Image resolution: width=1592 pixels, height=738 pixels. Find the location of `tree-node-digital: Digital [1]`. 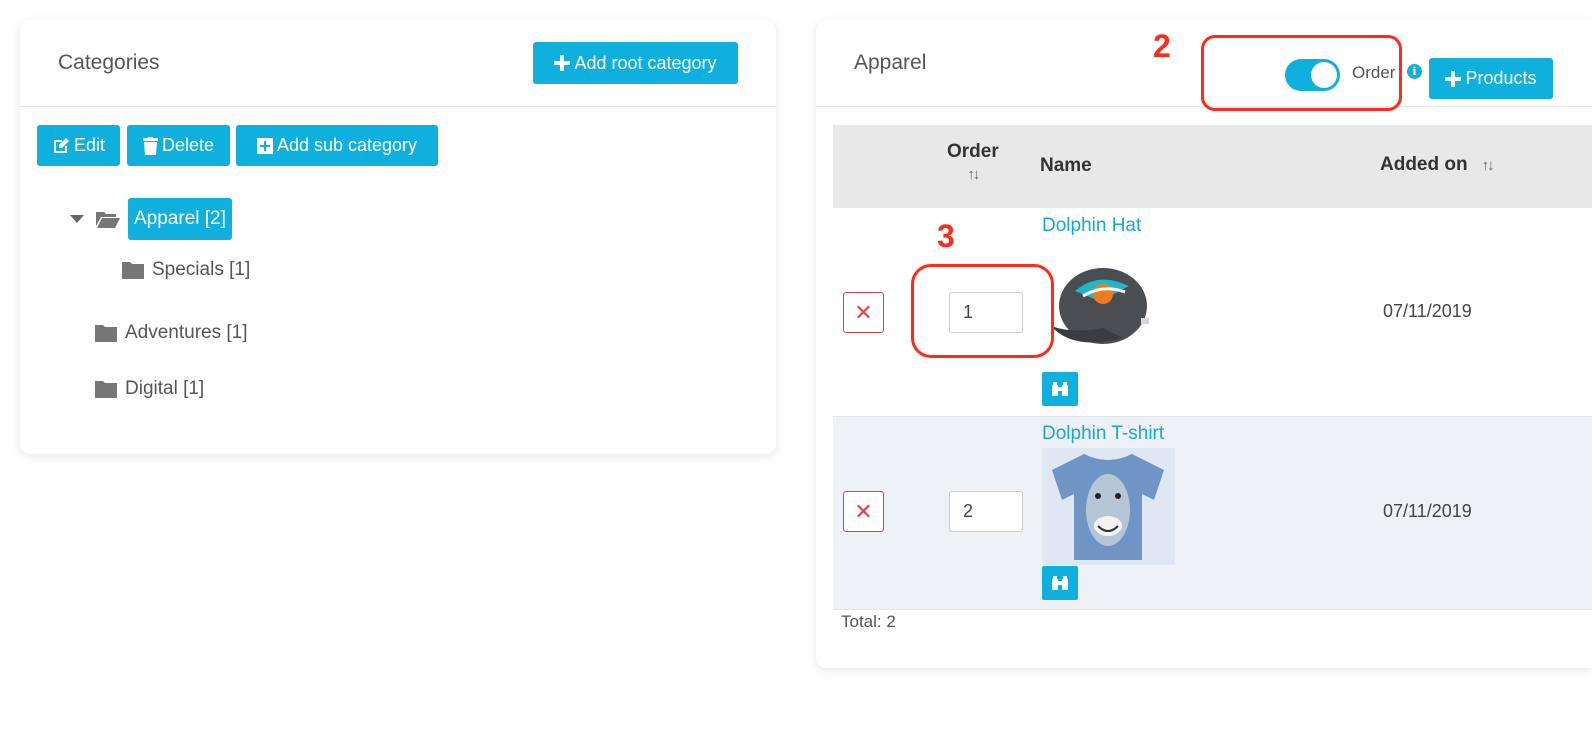

tree-node-digital: Digital [1] is located at coordinates (149, 389).